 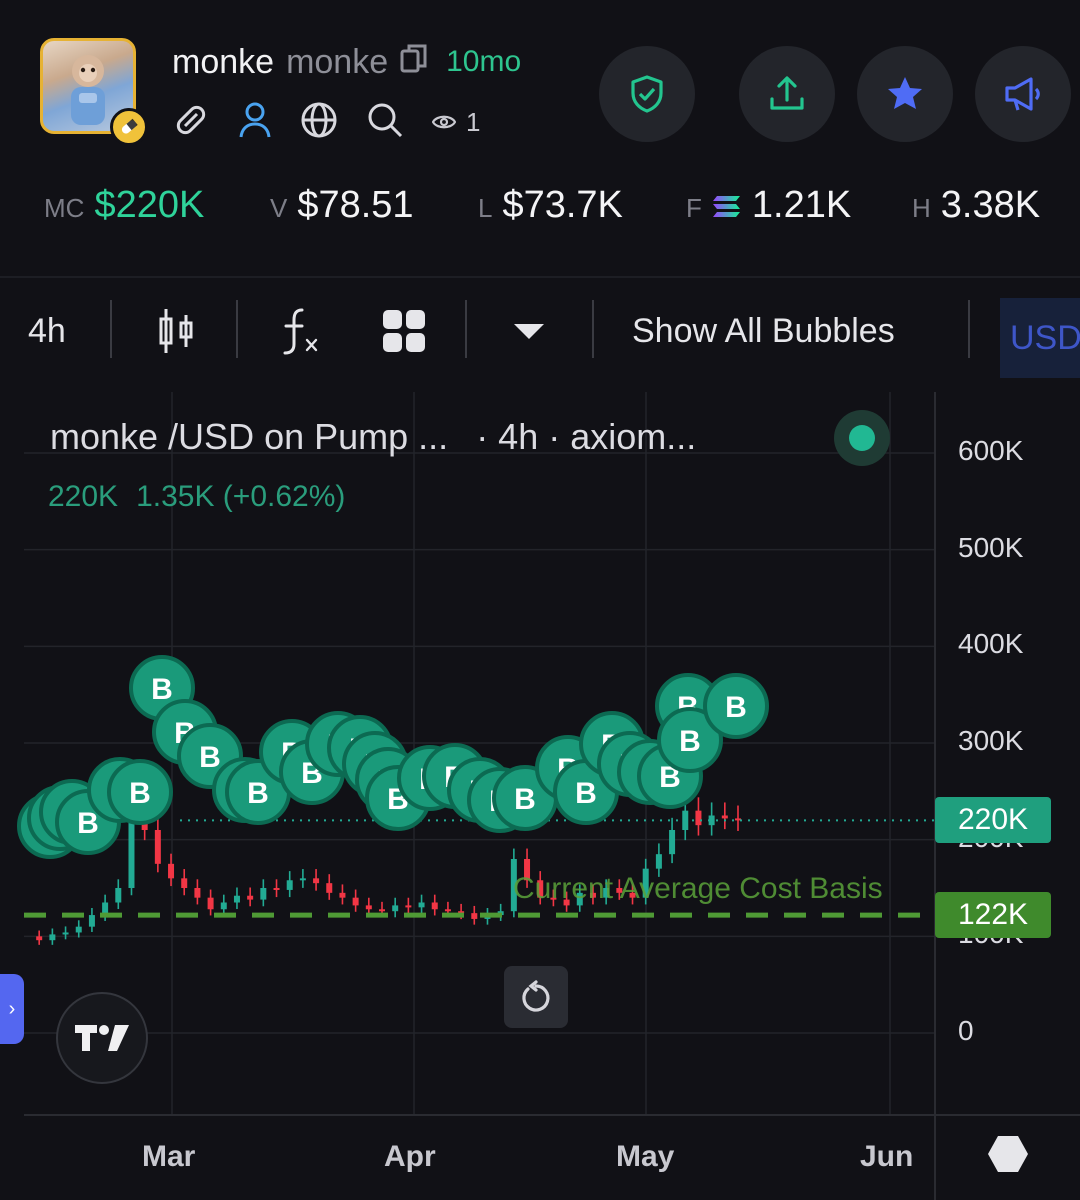 What do you see at coordinates (966, 1030) in the screenshot?
I see `y-tick-label: 0` at bounding box center [966, 1030].